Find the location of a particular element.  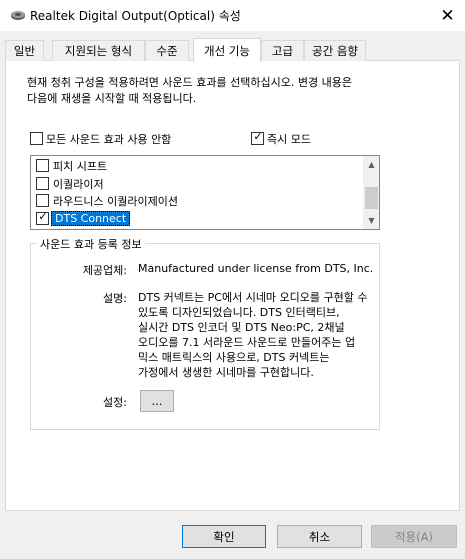

title-bar: Realtek Digital Output(Optical) 속성 ✕ is located at coordinates (232, 15).